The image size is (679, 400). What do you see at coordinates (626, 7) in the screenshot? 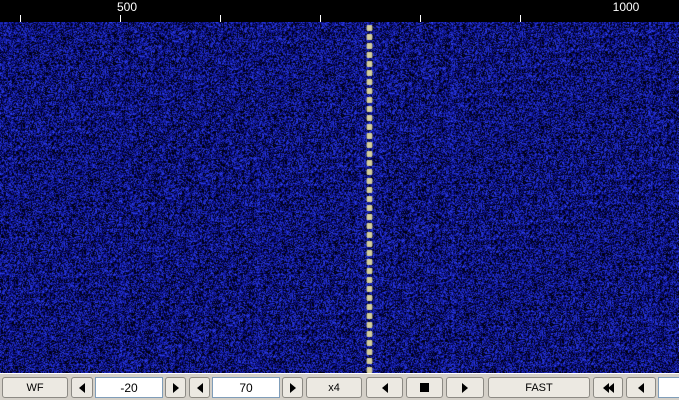
I see `scale-label-1000: 1000` at bounding box center [626, 7].